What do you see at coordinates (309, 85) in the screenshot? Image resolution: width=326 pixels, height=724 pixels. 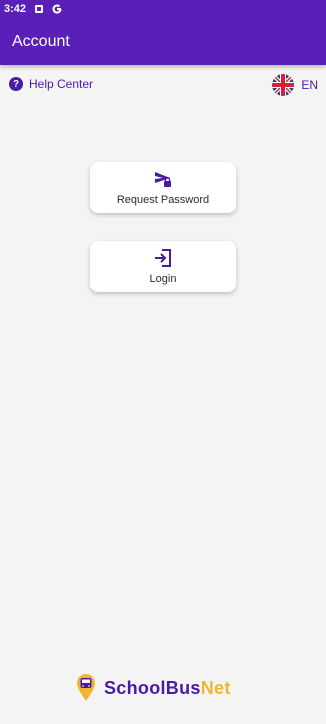 I see `language-label: EN` at bounding box center [309, 85].